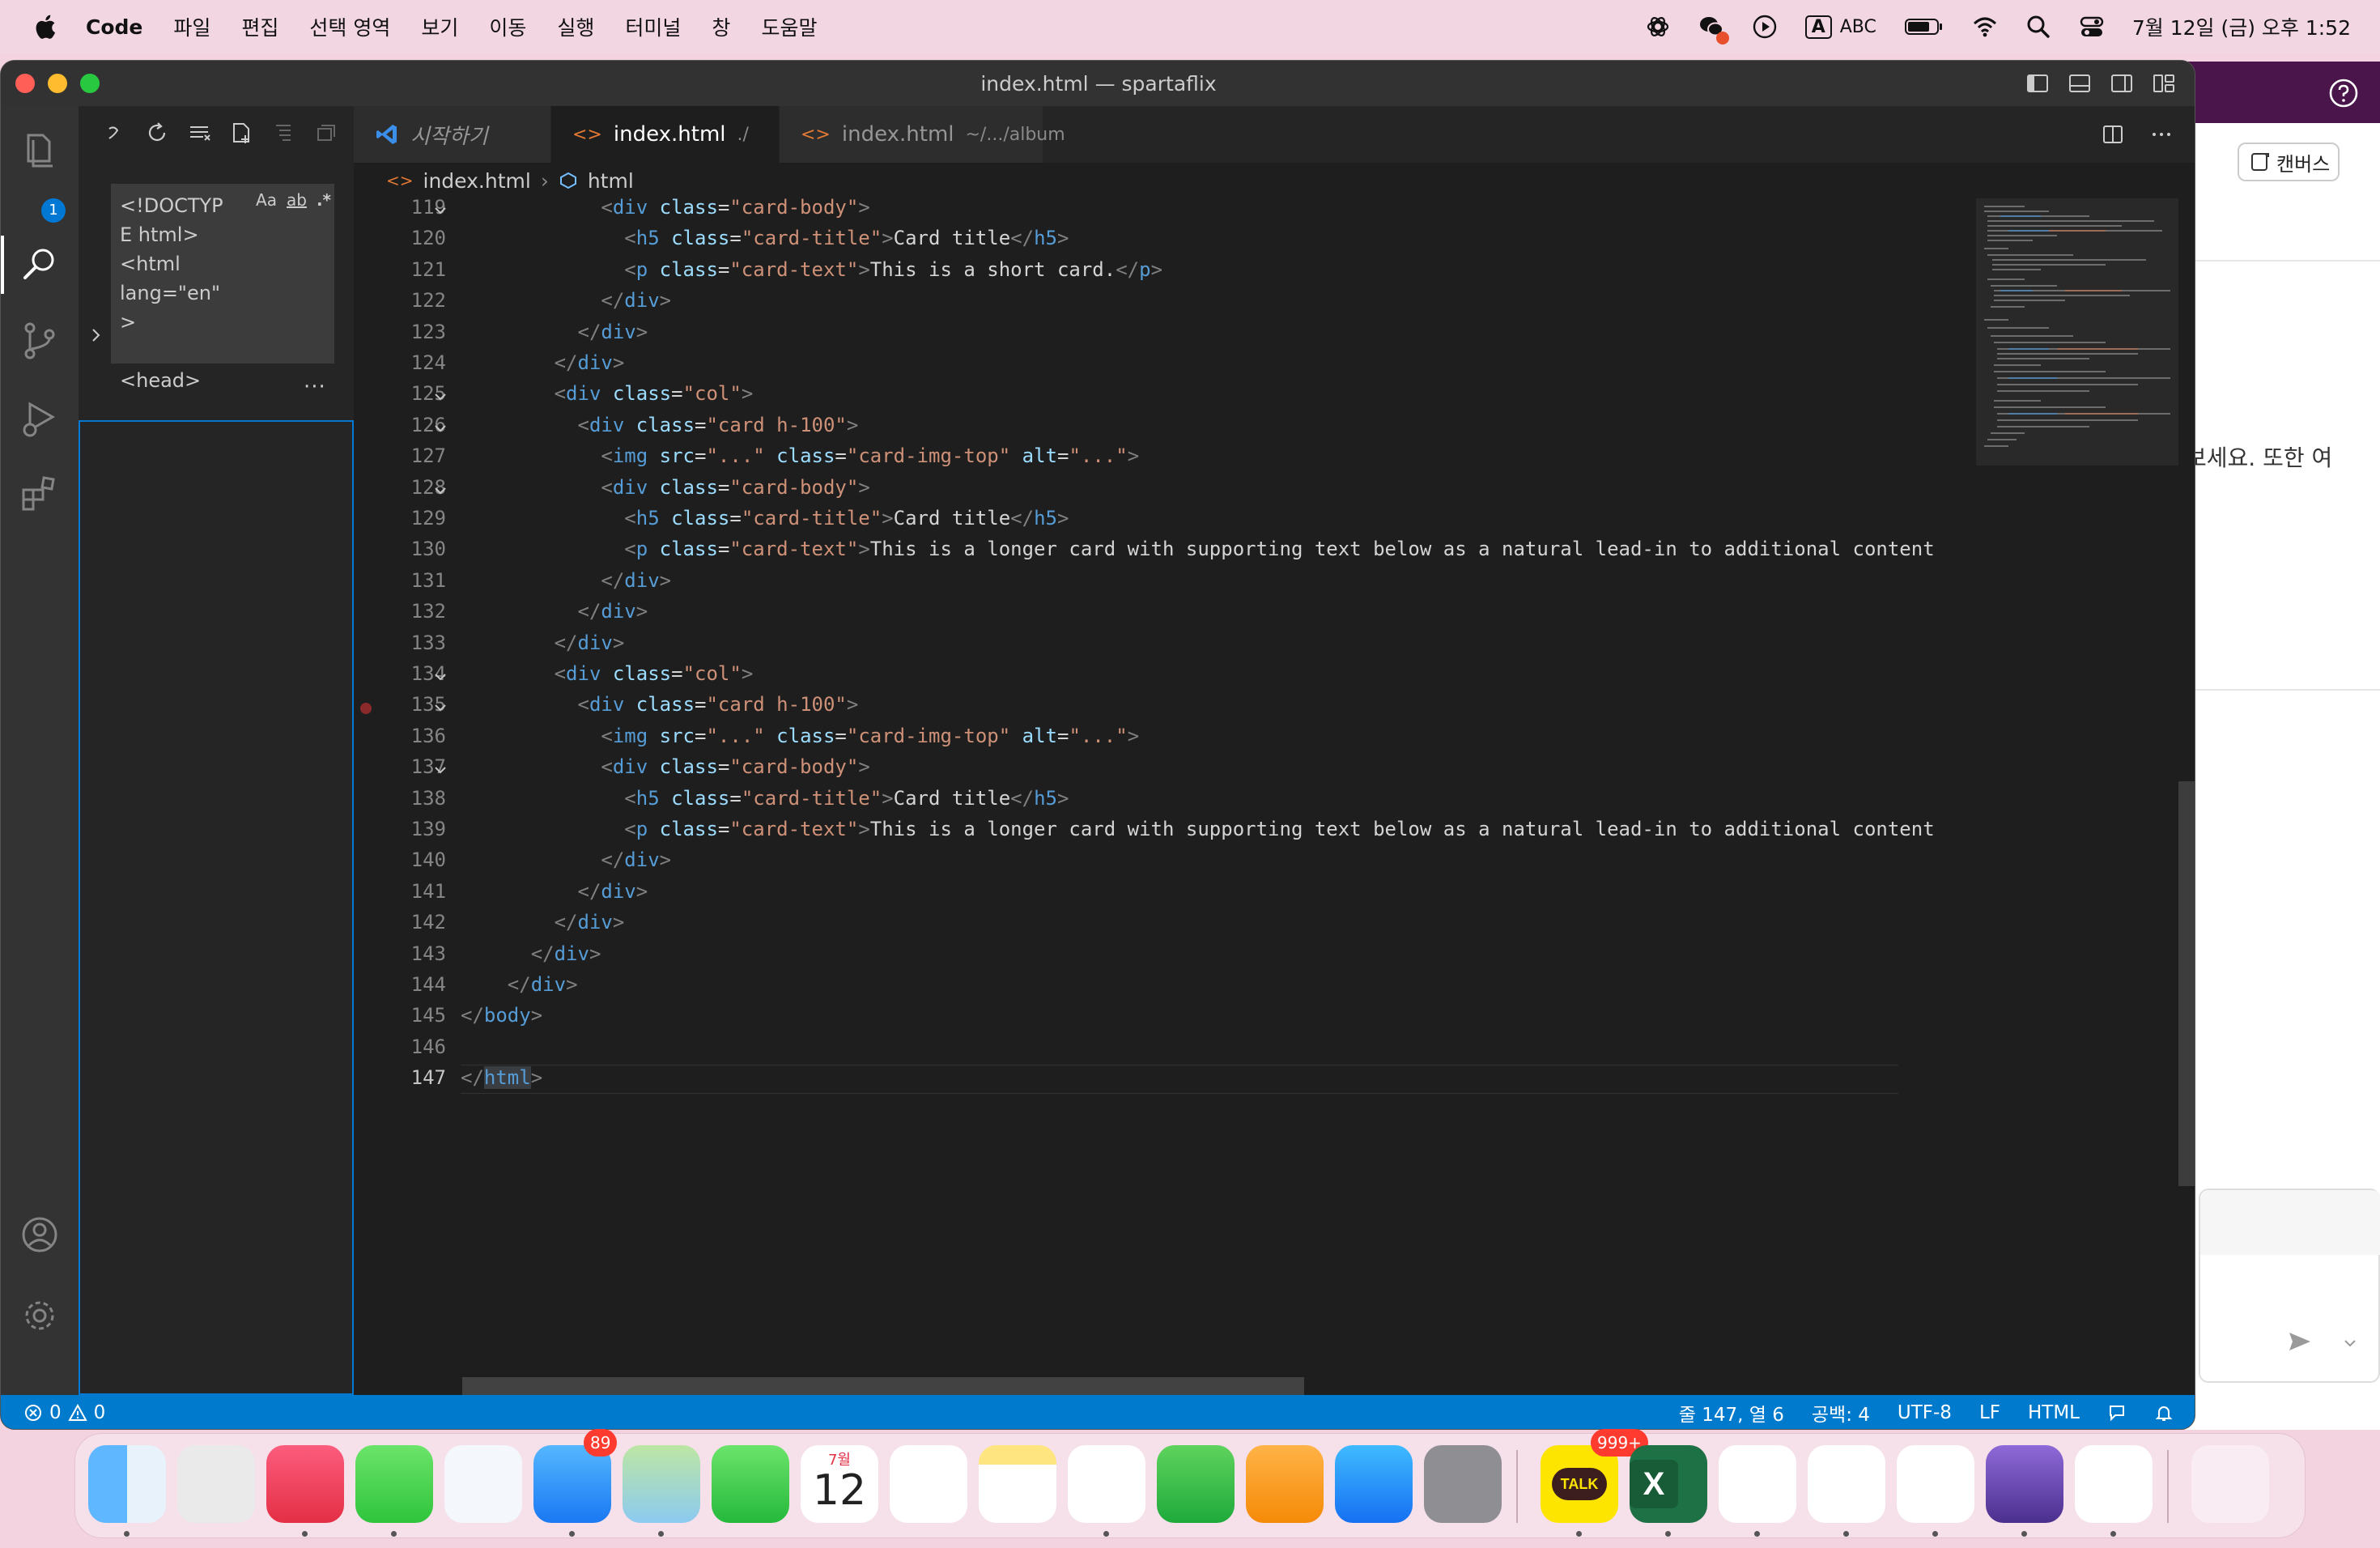  I want to click on indentation: 공백: 4, so click(1841, 1413).